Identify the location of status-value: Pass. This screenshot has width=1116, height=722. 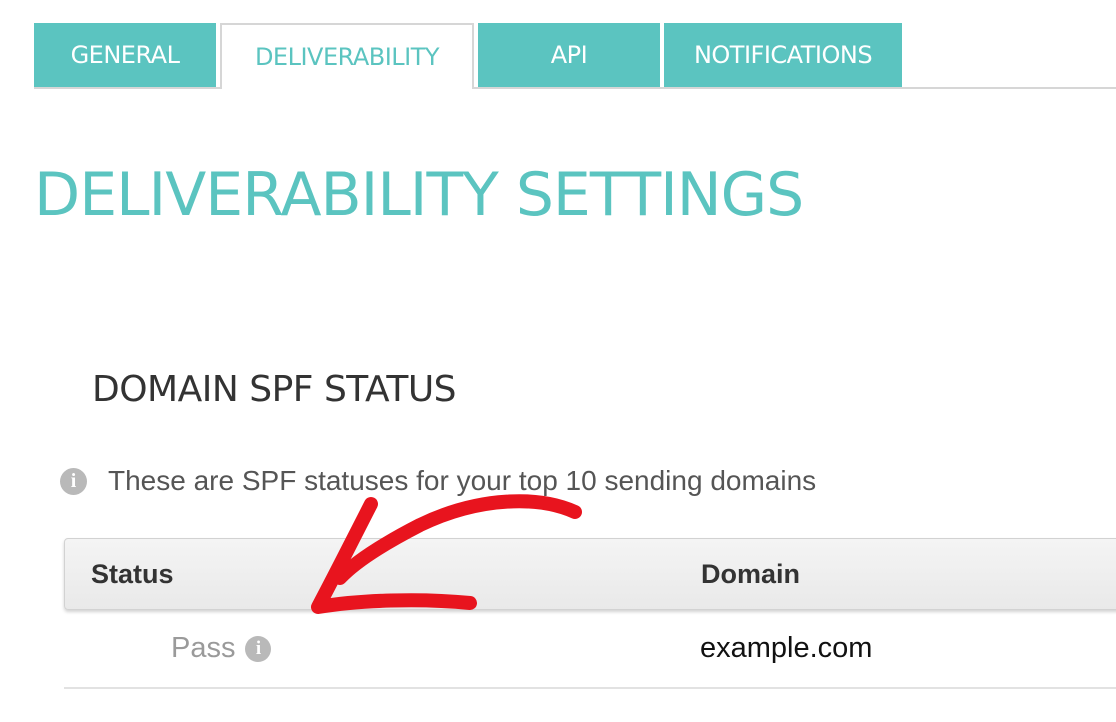
(203, 648).